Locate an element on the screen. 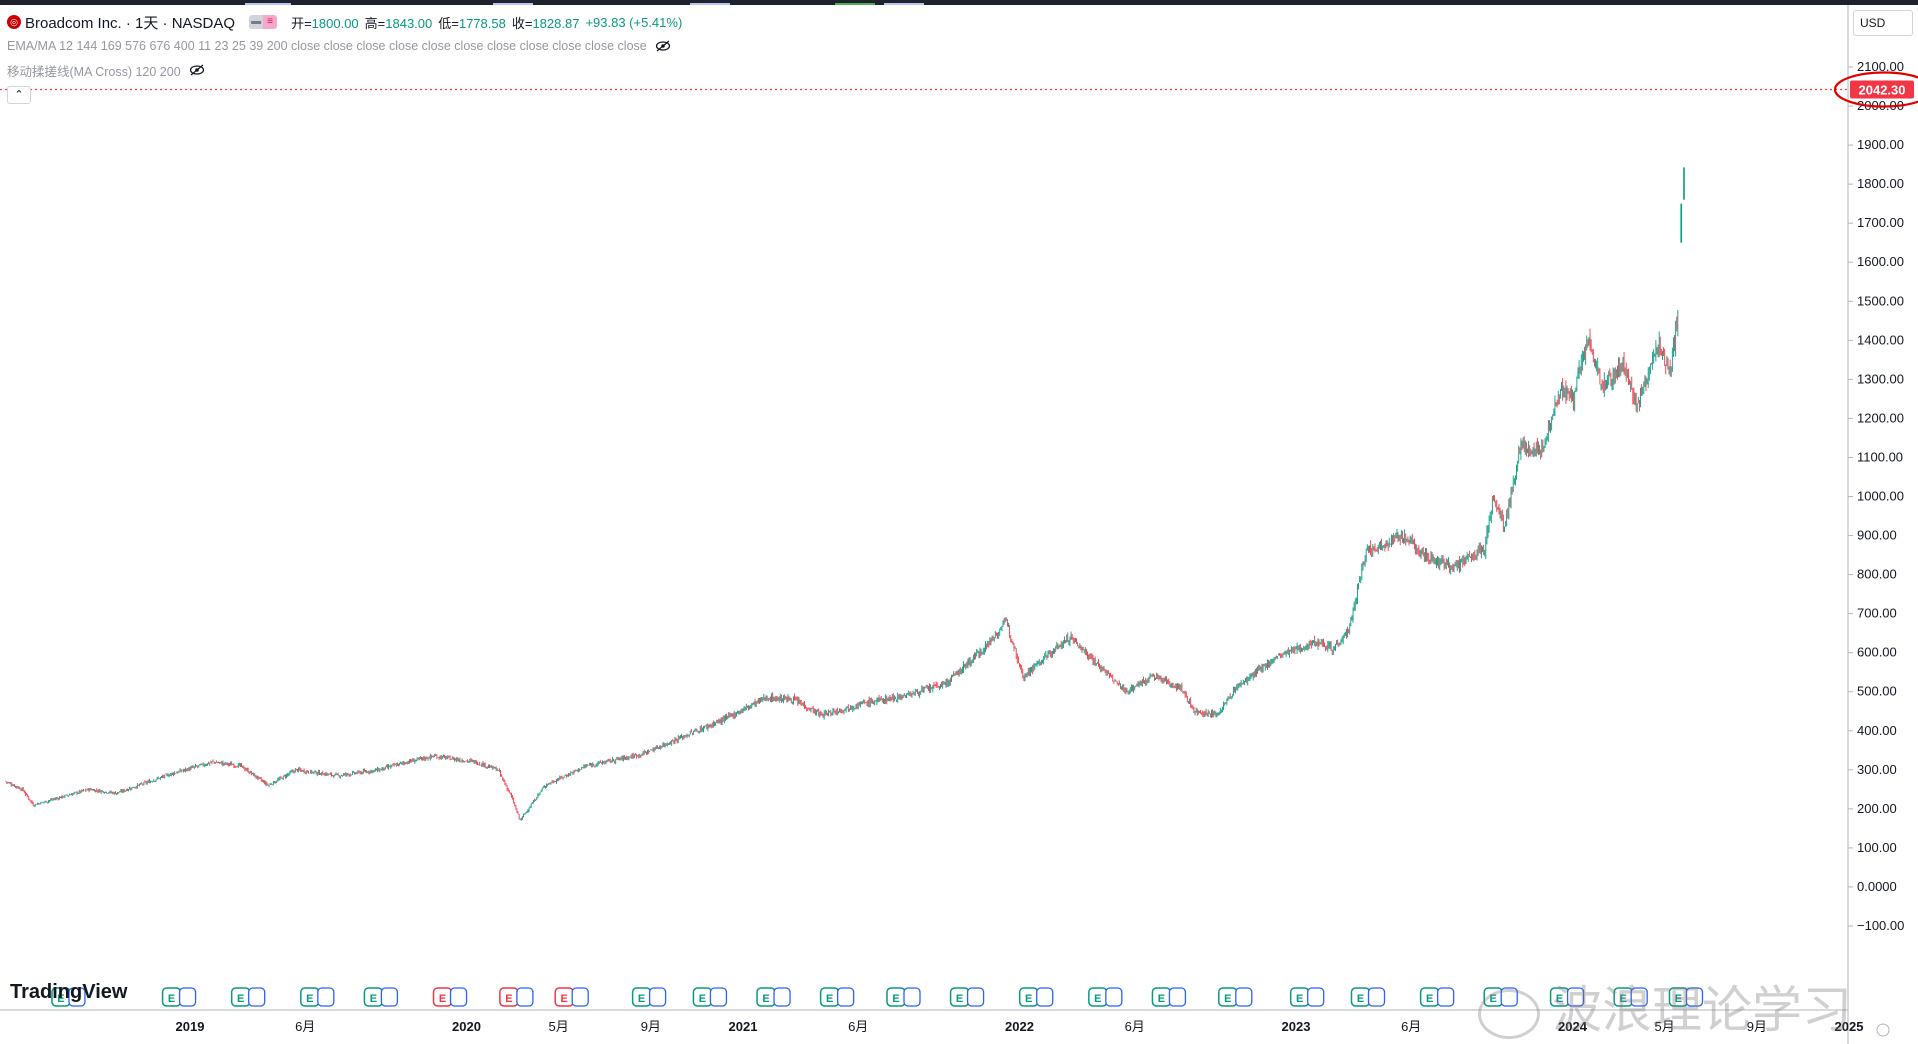 Image resolution: width=1918 pixels, height=1044 pixels. high-value: 高=1843.00 is located at coordinates (398, 23).